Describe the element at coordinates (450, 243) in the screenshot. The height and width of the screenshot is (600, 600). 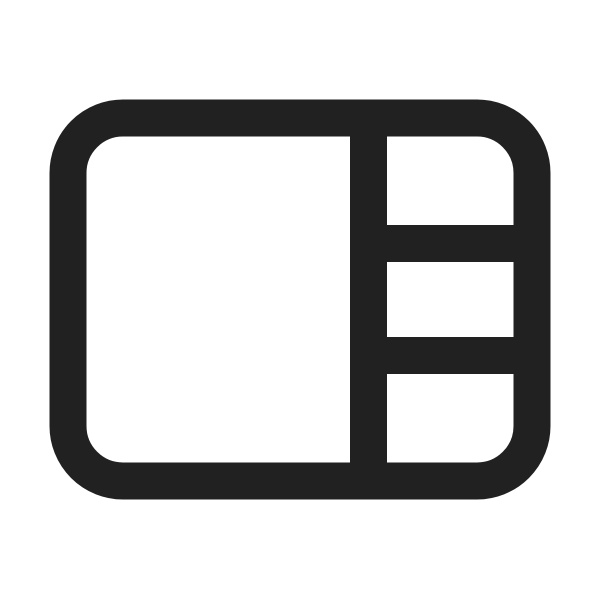
I see `upper-horizontal-divider` at that location.